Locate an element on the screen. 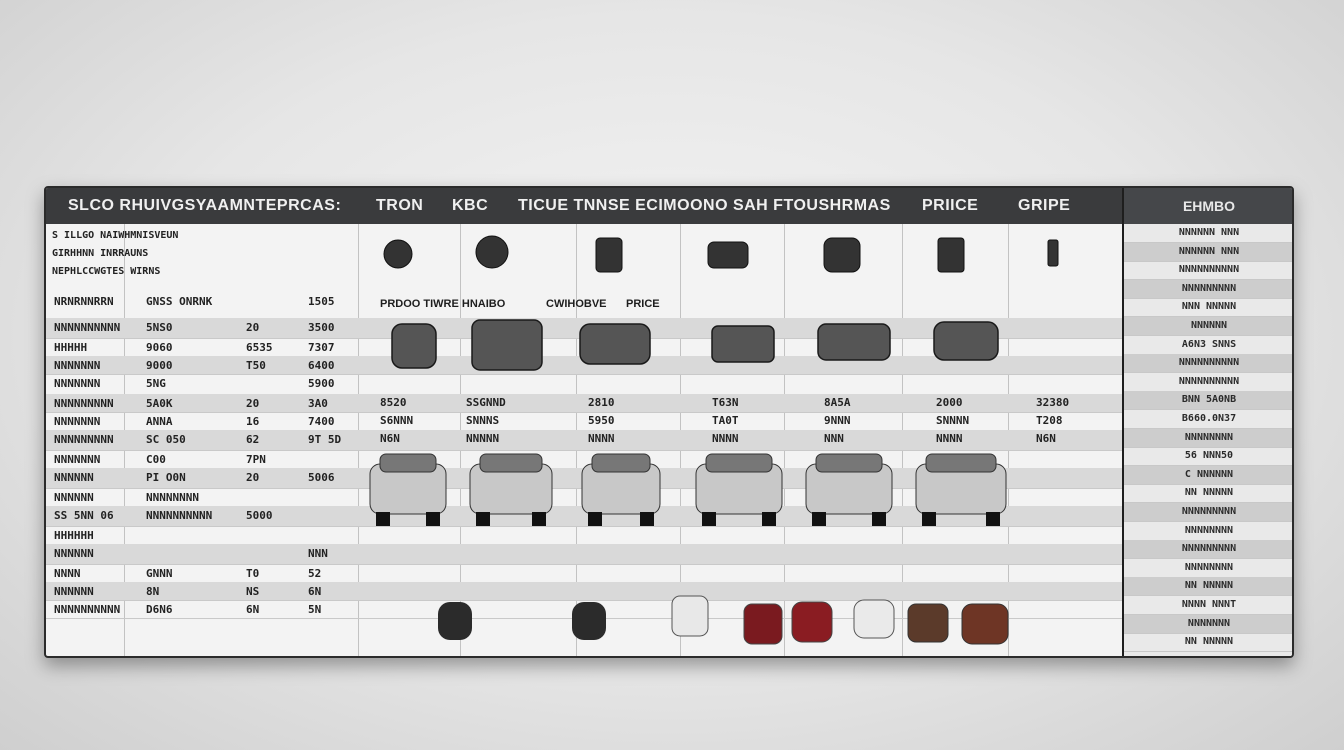 This screenshot has height=750, width=1344. spec-row: NNN NNNNN is located at coordinates (1208, 308).